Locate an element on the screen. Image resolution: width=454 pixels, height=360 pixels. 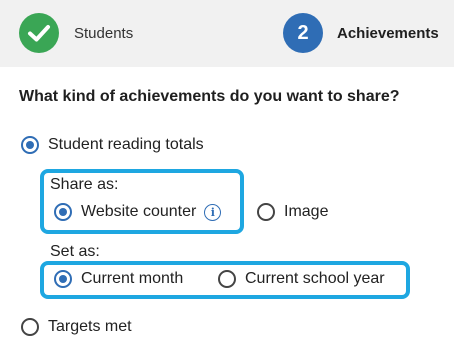
share-as-label: Share as: is located at coordinates (84, 184).